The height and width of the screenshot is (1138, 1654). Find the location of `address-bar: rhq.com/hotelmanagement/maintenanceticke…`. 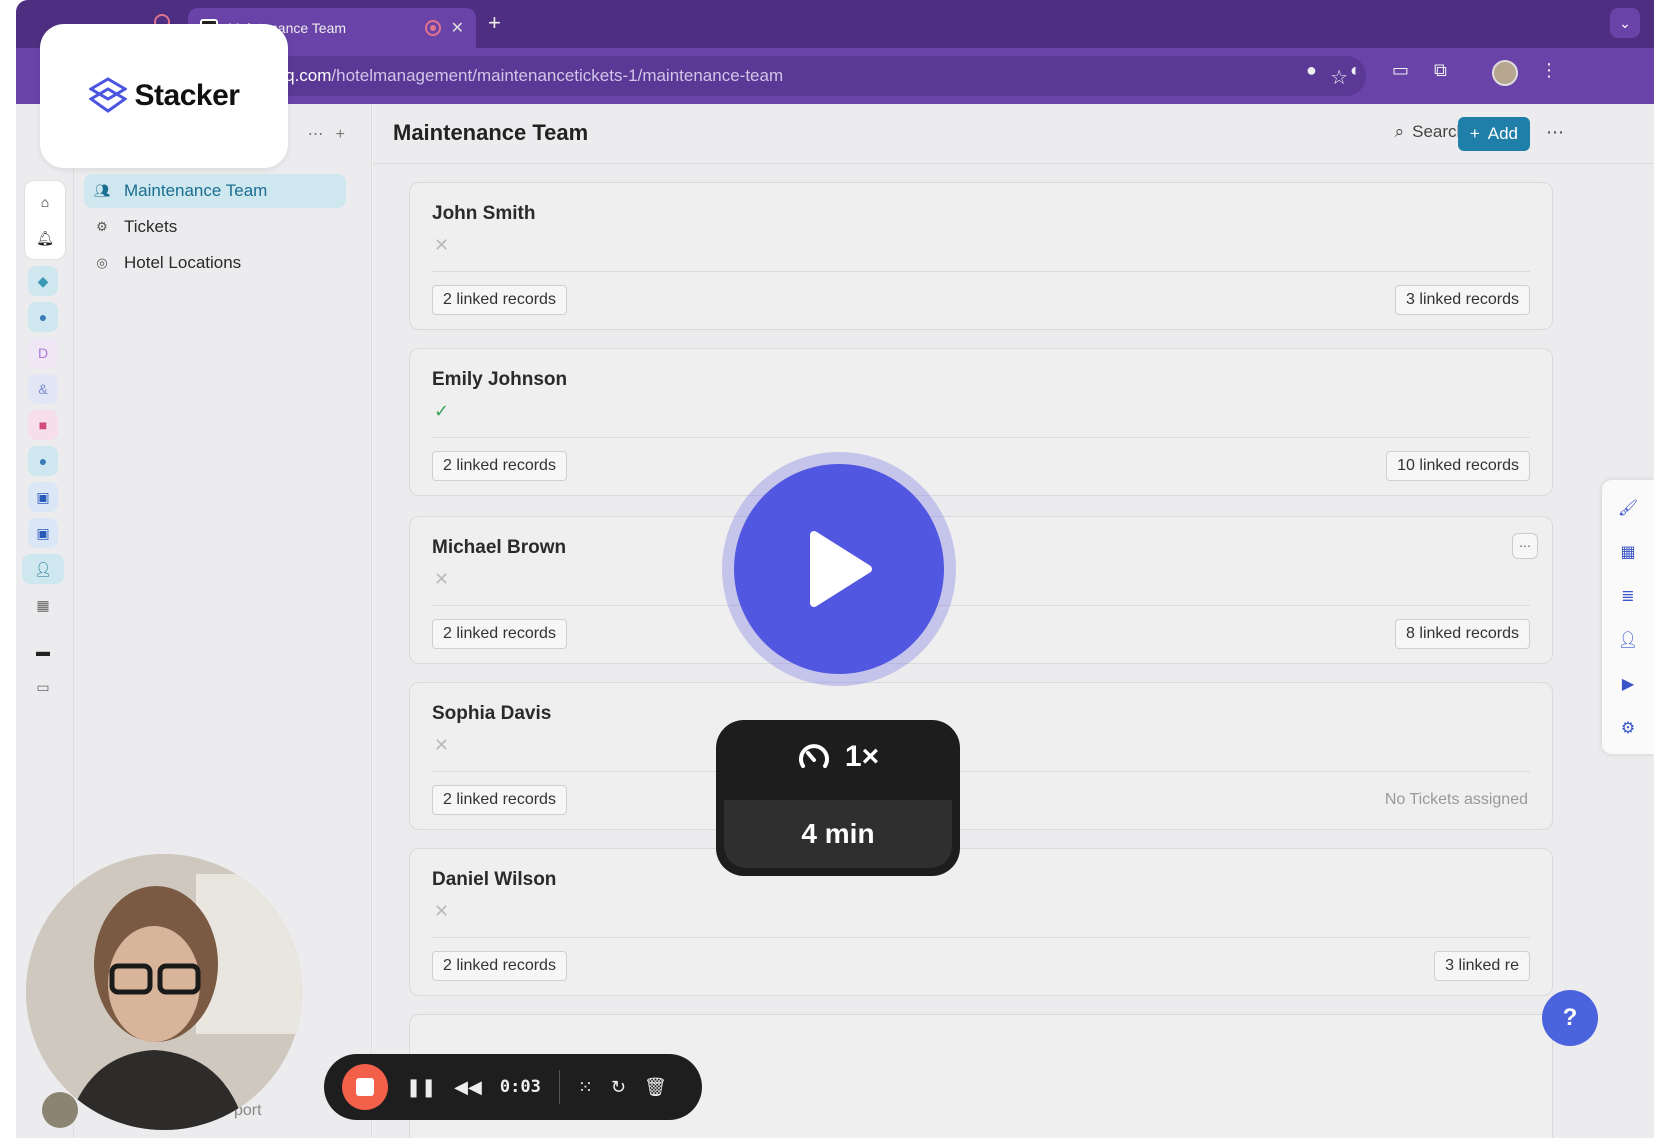

address-bar: rhq.com/hotelmanagement/maintenanceticke… is located at coordinates (811, 76).